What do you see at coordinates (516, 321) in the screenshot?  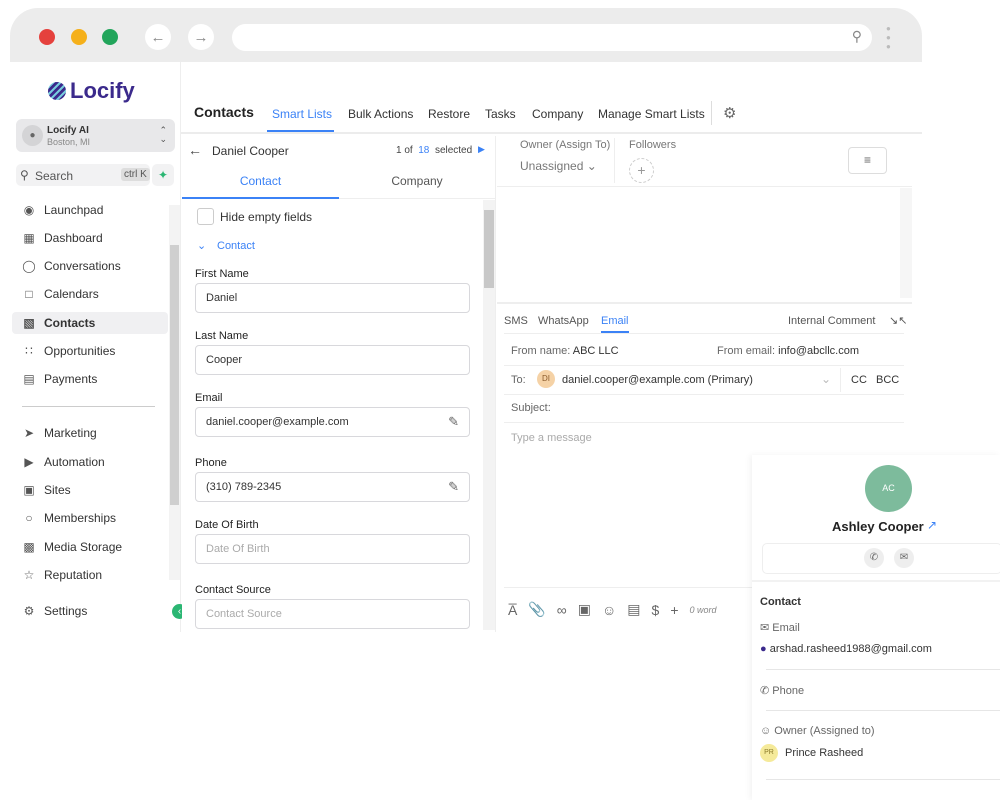 I see `channel-tab-sms: SMS` at bounding box center [516, 321].